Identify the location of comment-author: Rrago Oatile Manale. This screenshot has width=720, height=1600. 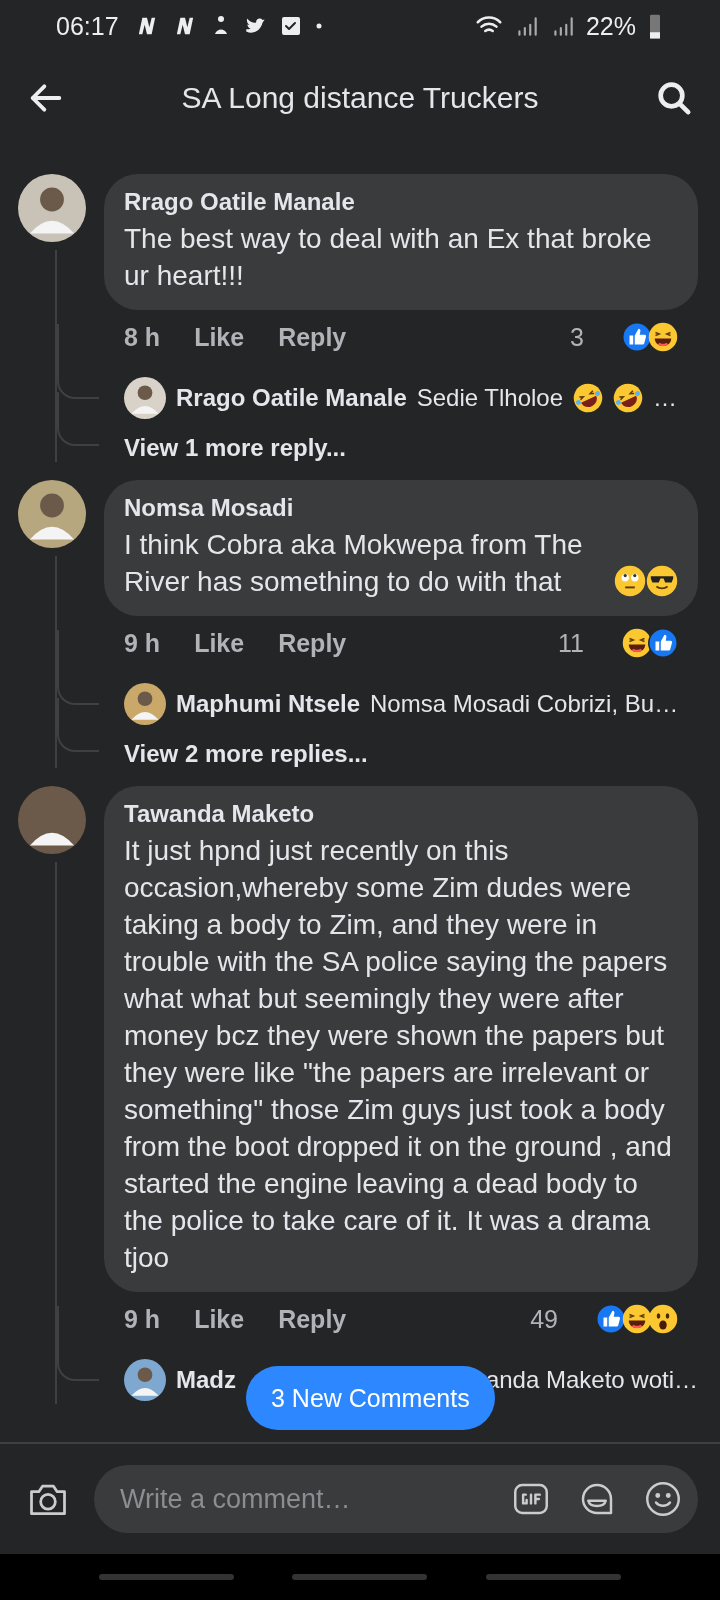
(401, 202).